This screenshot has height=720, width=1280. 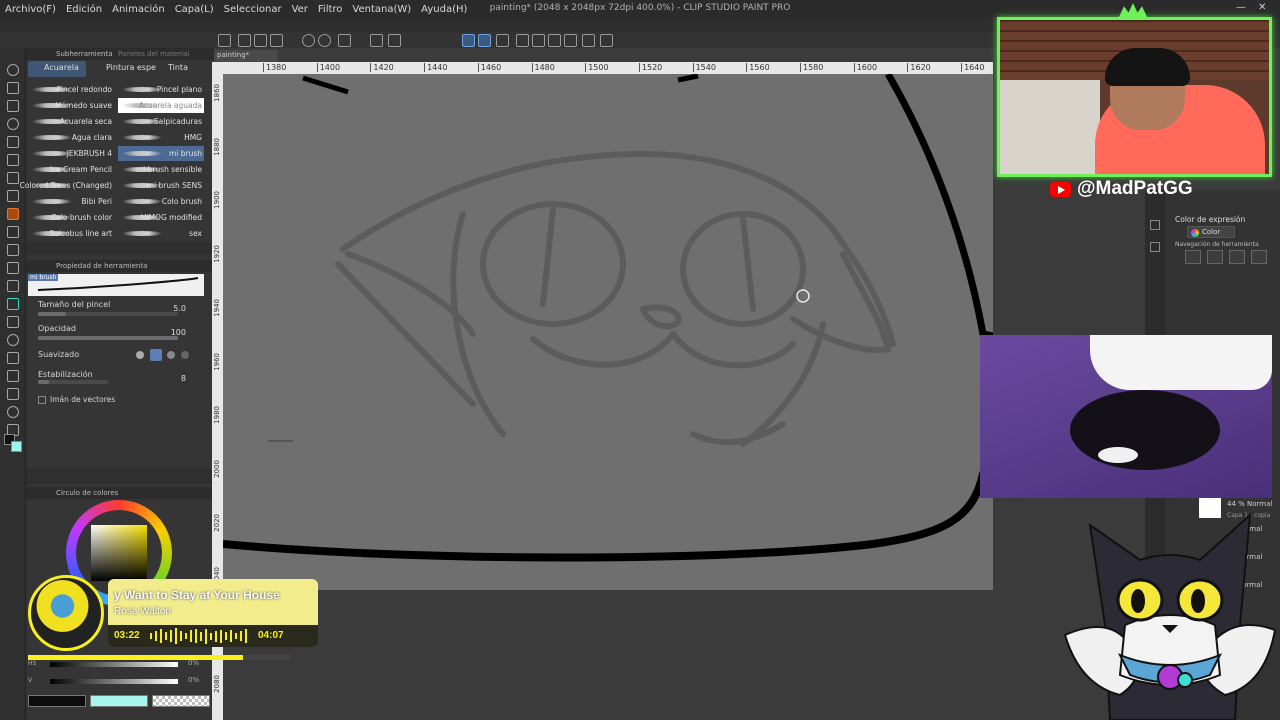 What do you see at coordinates (1193, 257) in the screenshot?
I see `nav-tool-1-icon` at bounding box center [1193, 257].